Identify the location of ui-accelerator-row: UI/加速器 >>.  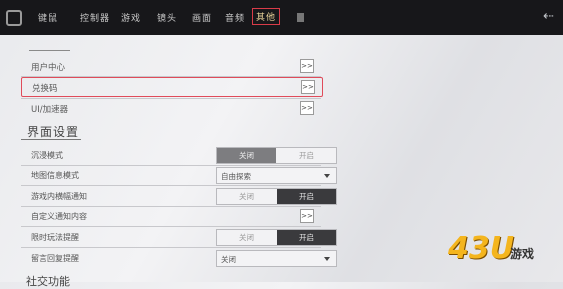
(171, 108).